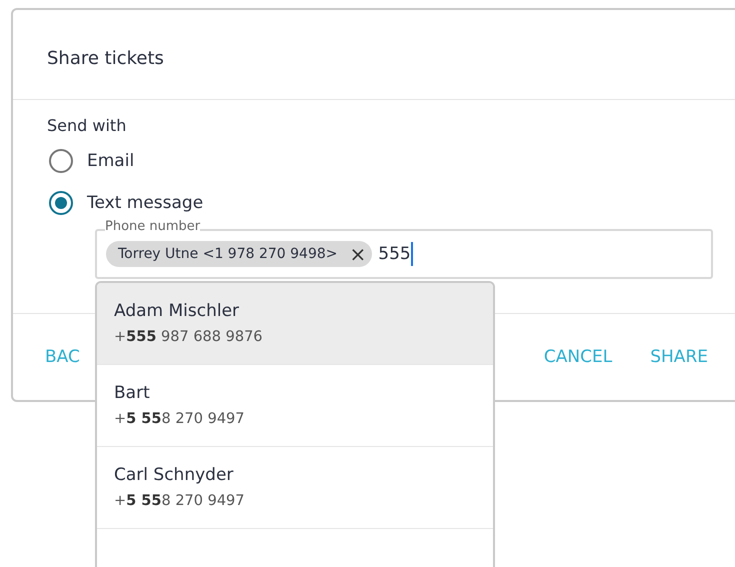 The image size is (735, 567). Describe the element at coordinates (86, 125) in the screenshot. I see `send-with-label: Send with` at that location.